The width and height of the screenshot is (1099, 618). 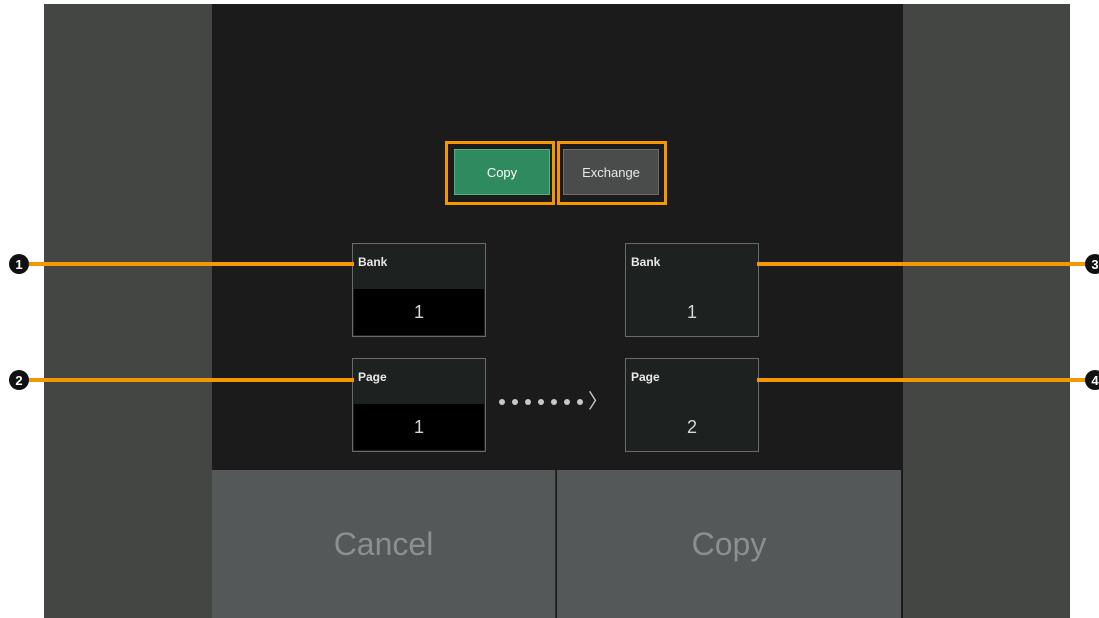 What do you see at coordinates (419, 427) in the screenshot?
I see `source-page-value: 1` at bounding box center [419, 427].